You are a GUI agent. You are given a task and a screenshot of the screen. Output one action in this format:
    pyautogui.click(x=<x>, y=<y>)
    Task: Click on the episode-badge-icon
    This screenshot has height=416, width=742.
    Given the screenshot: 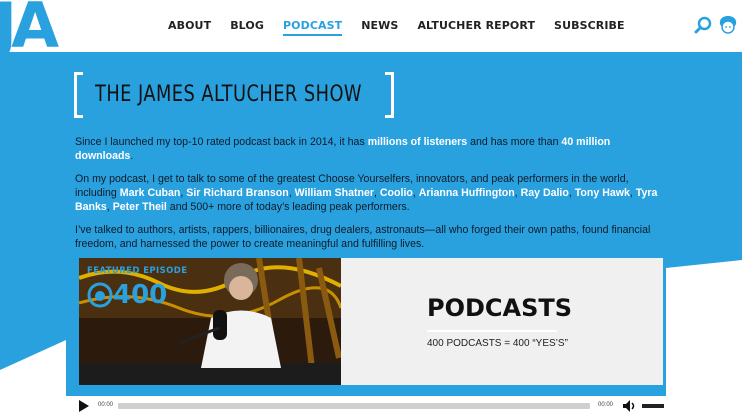 What is the action you would take?
    pyautogui.click(x=100, y=295)
    